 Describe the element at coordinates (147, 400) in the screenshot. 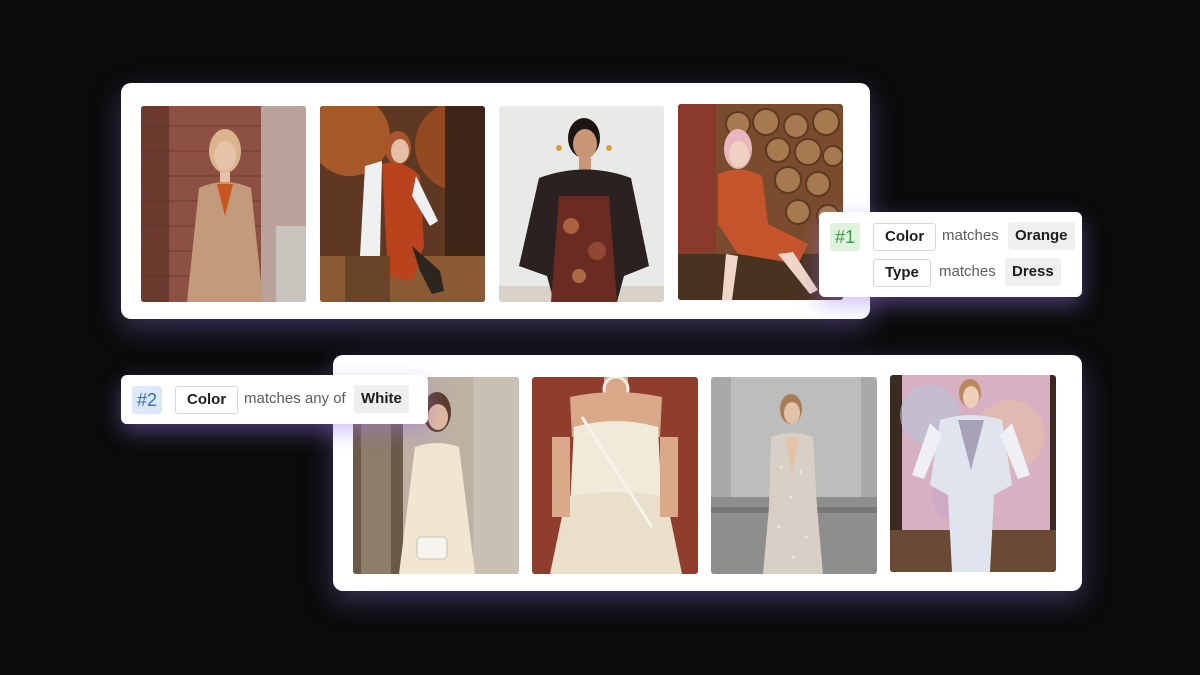

I see `rule-number-badge: #2` at that location.